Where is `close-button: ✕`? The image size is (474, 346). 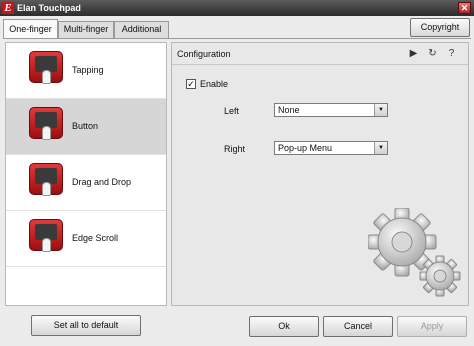
close-button: ✕ is located at coordinates (464, 8).